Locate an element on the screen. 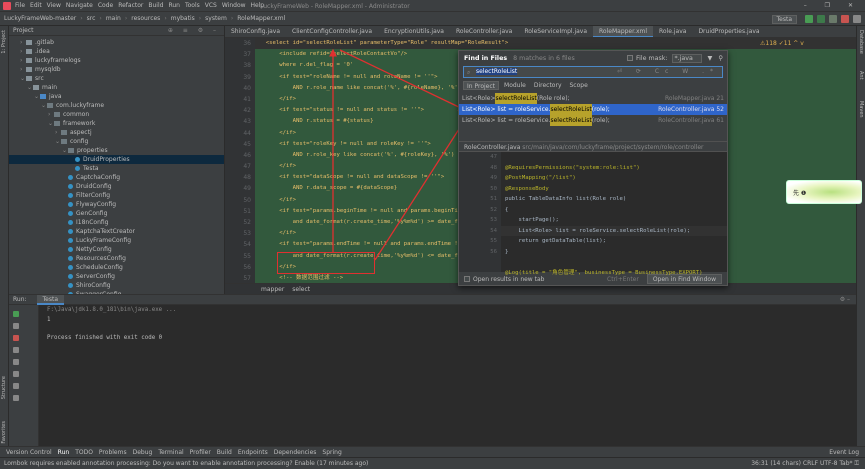  file-mask-toggle: File mask: is located at coordinates (647, 58).